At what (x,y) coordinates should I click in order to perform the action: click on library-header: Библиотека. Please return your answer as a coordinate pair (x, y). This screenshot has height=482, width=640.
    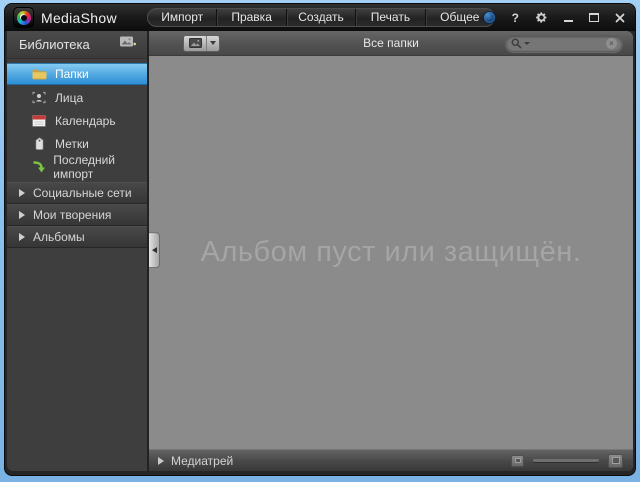
    Looking at the image, I should click on (77, 45).